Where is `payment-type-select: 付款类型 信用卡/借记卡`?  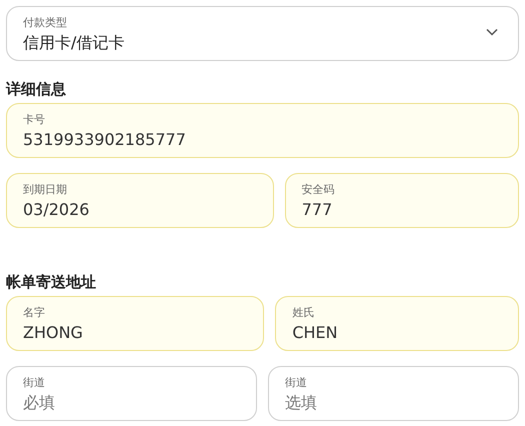 payment-type-select: 付款类型 信用卡/借记卡 is located at coordinates (262, 33).